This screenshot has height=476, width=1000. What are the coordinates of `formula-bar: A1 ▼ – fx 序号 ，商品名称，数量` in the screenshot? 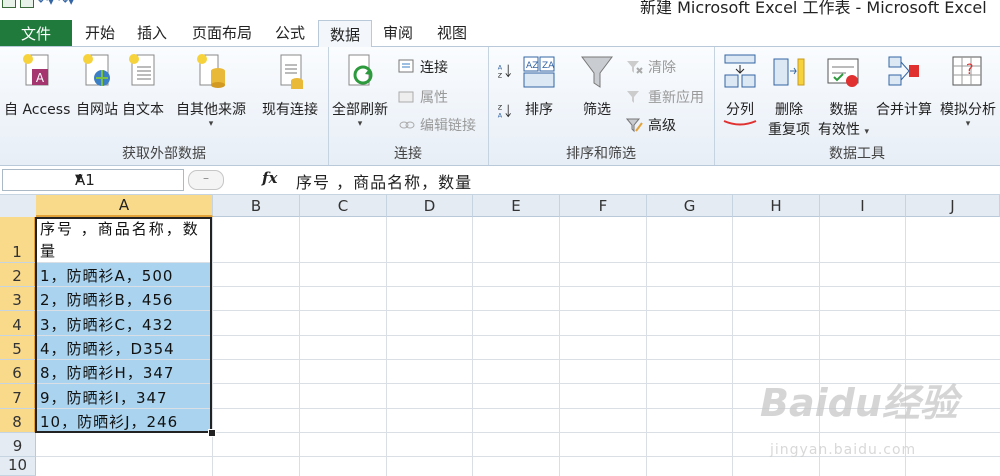 It's located at (500, 180).